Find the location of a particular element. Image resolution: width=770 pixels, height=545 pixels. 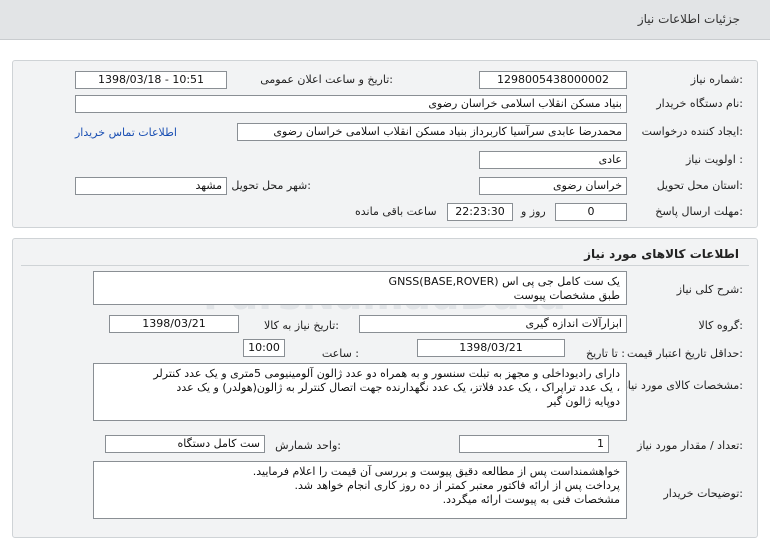

deadline-days-field: 0 is located at coordinates (591, 212).